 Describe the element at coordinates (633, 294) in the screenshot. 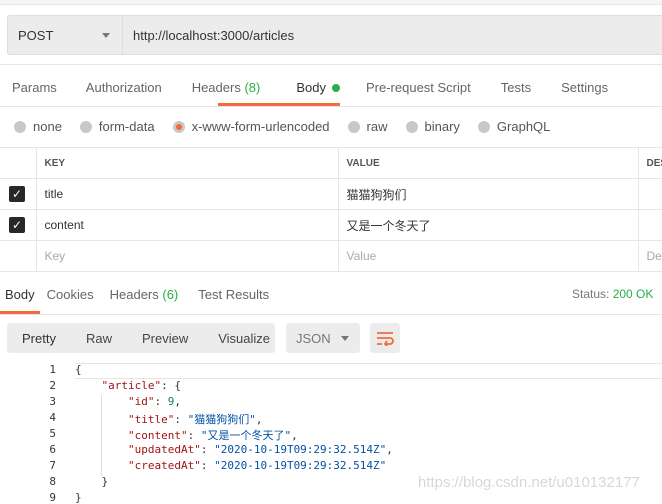

I see `status-value: 200 OK` at that location.